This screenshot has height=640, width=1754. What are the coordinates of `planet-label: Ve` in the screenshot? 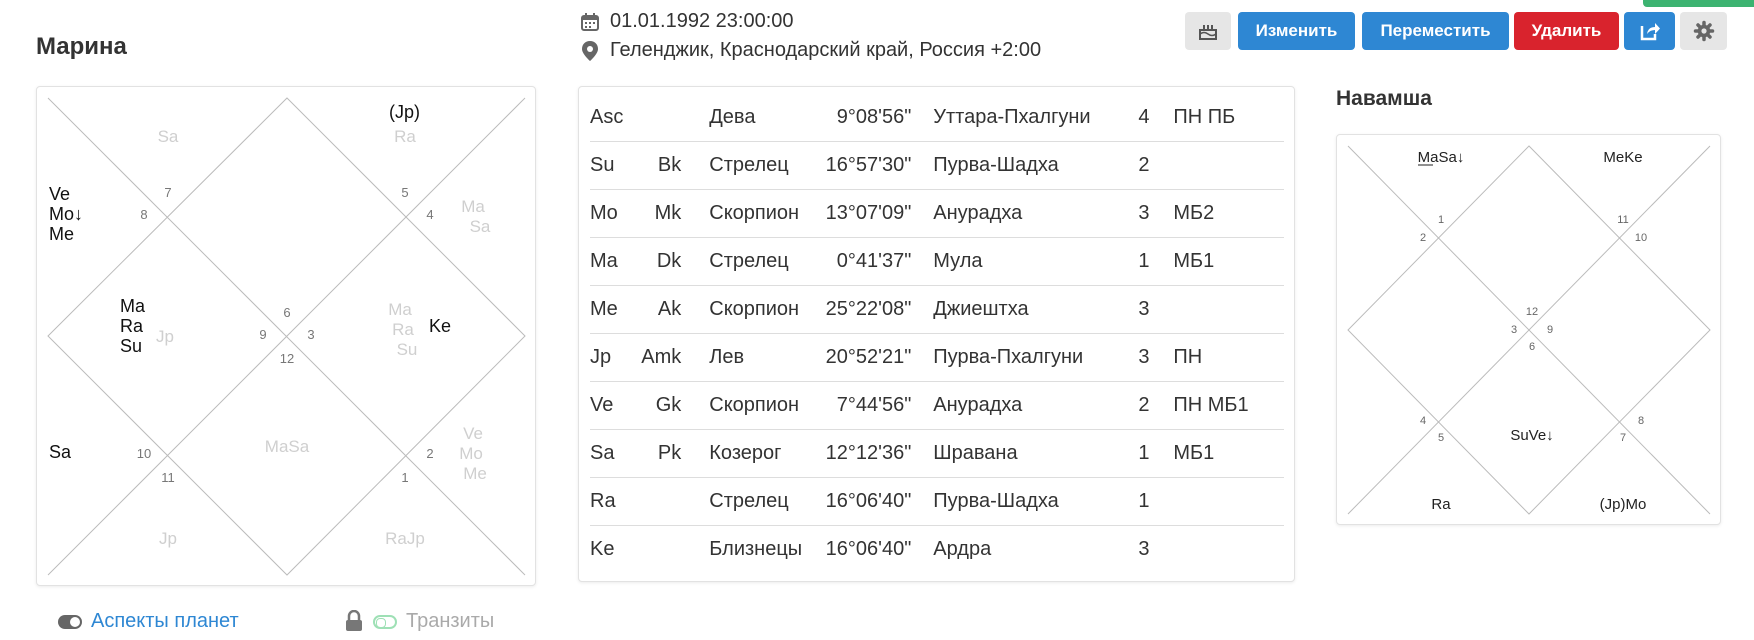 It's located at (59, 194).